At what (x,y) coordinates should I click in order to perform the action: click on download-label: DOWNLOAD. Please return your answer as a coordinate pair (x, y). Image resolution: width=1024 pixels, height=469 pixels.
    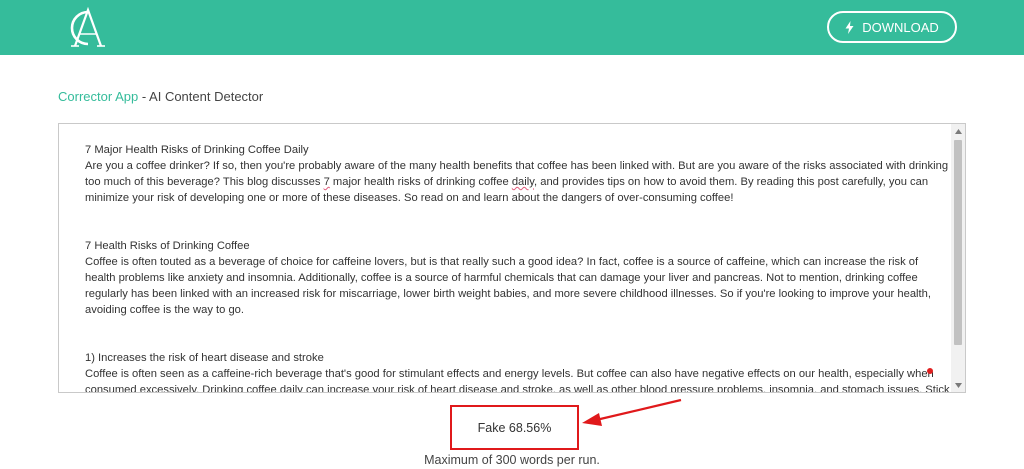
    Looking at the image, I should click on (900, 27).